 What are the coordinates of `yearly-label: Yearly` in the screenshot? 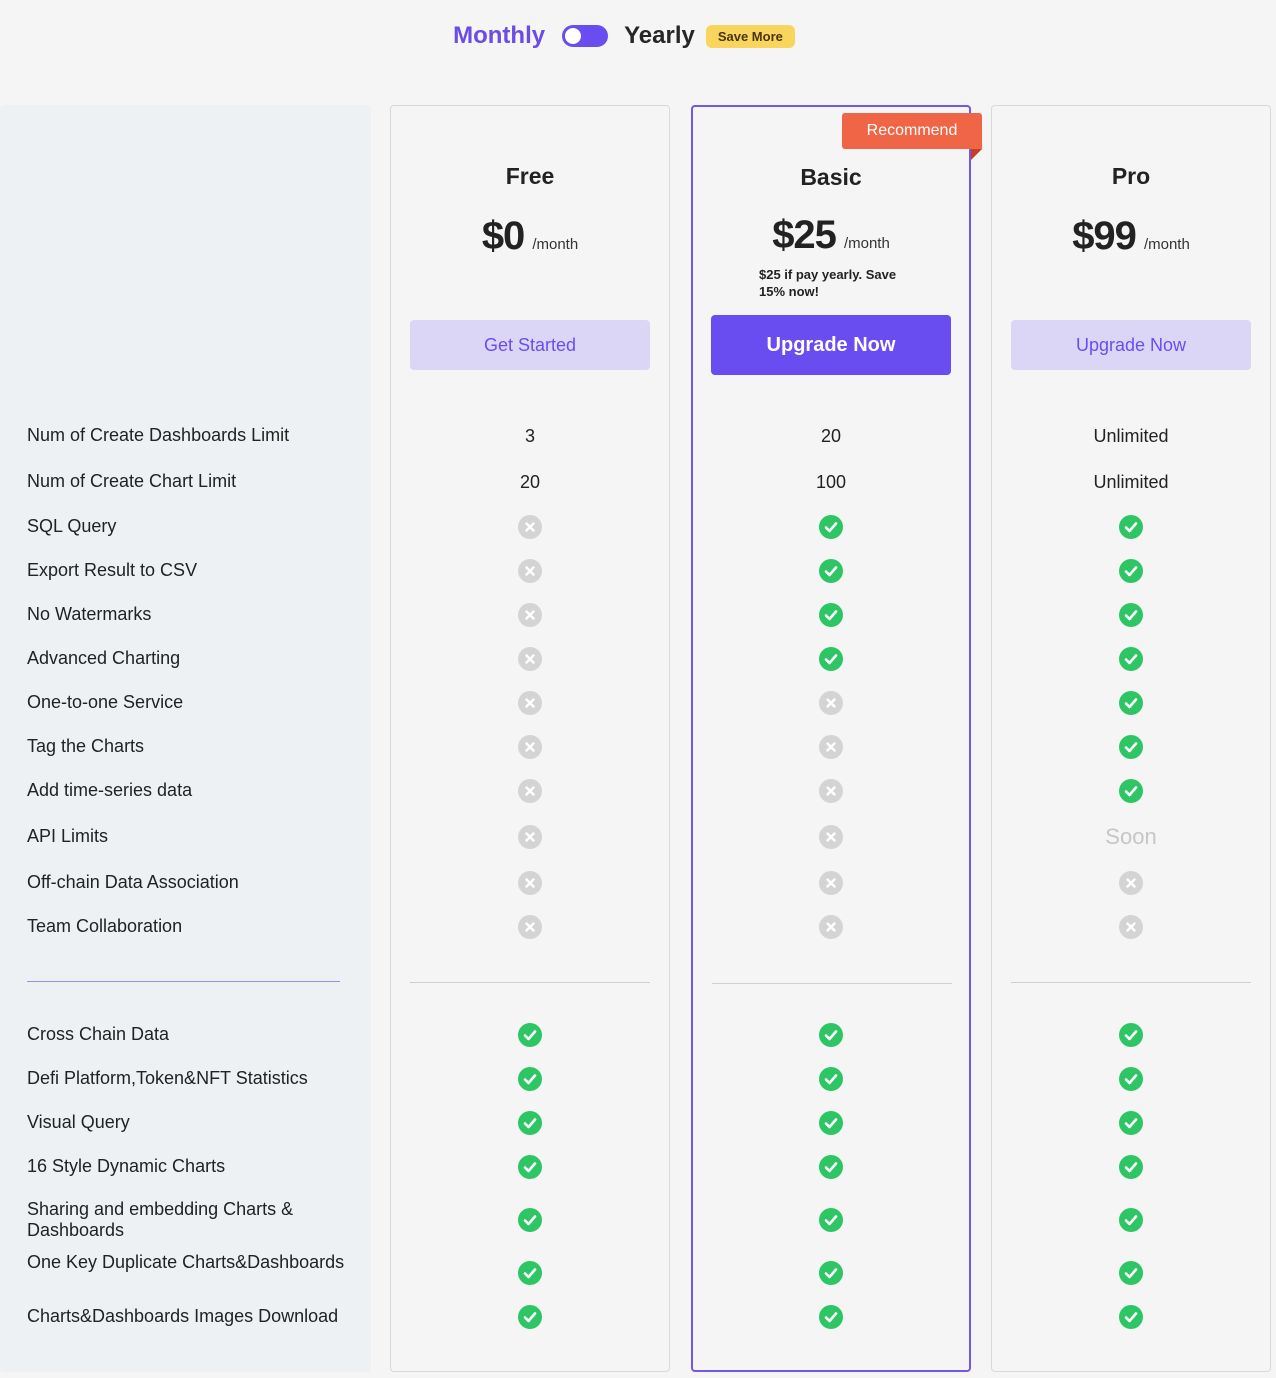 It's located at (659, 36).